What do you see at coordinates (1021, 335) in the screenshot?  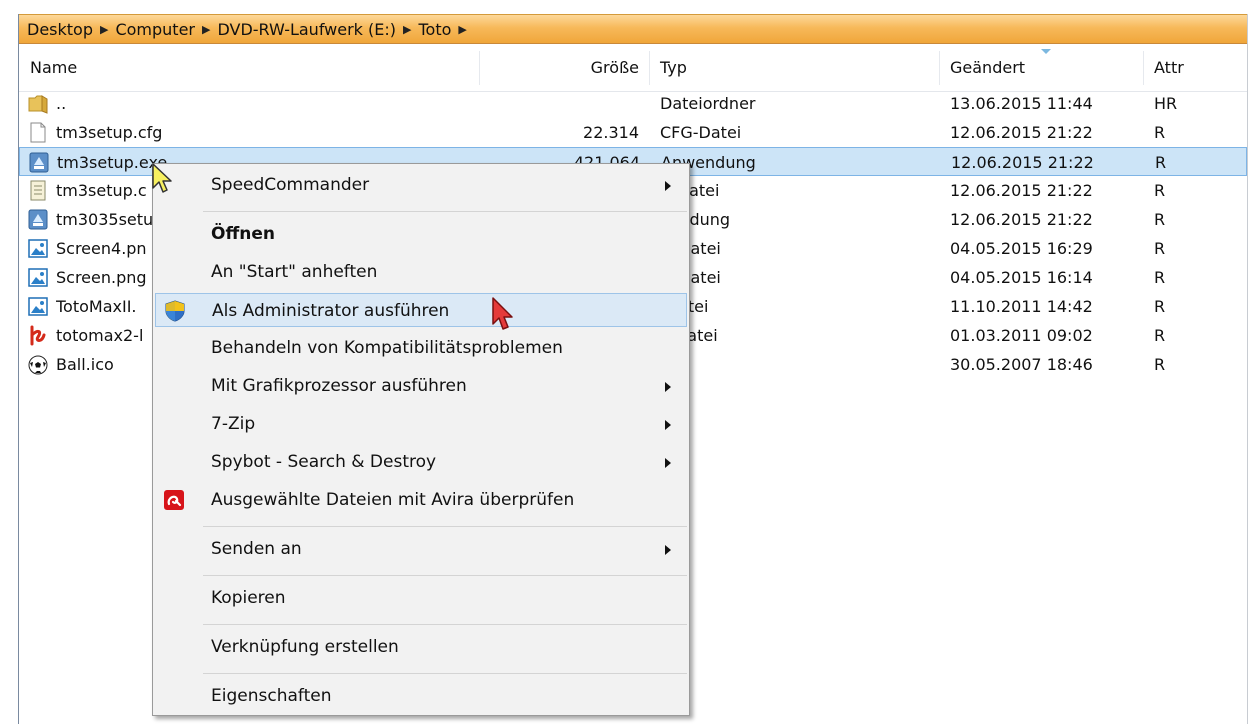 I see `file-modified: 01.03.2011 09:02` at bounding box center [1021, 335].